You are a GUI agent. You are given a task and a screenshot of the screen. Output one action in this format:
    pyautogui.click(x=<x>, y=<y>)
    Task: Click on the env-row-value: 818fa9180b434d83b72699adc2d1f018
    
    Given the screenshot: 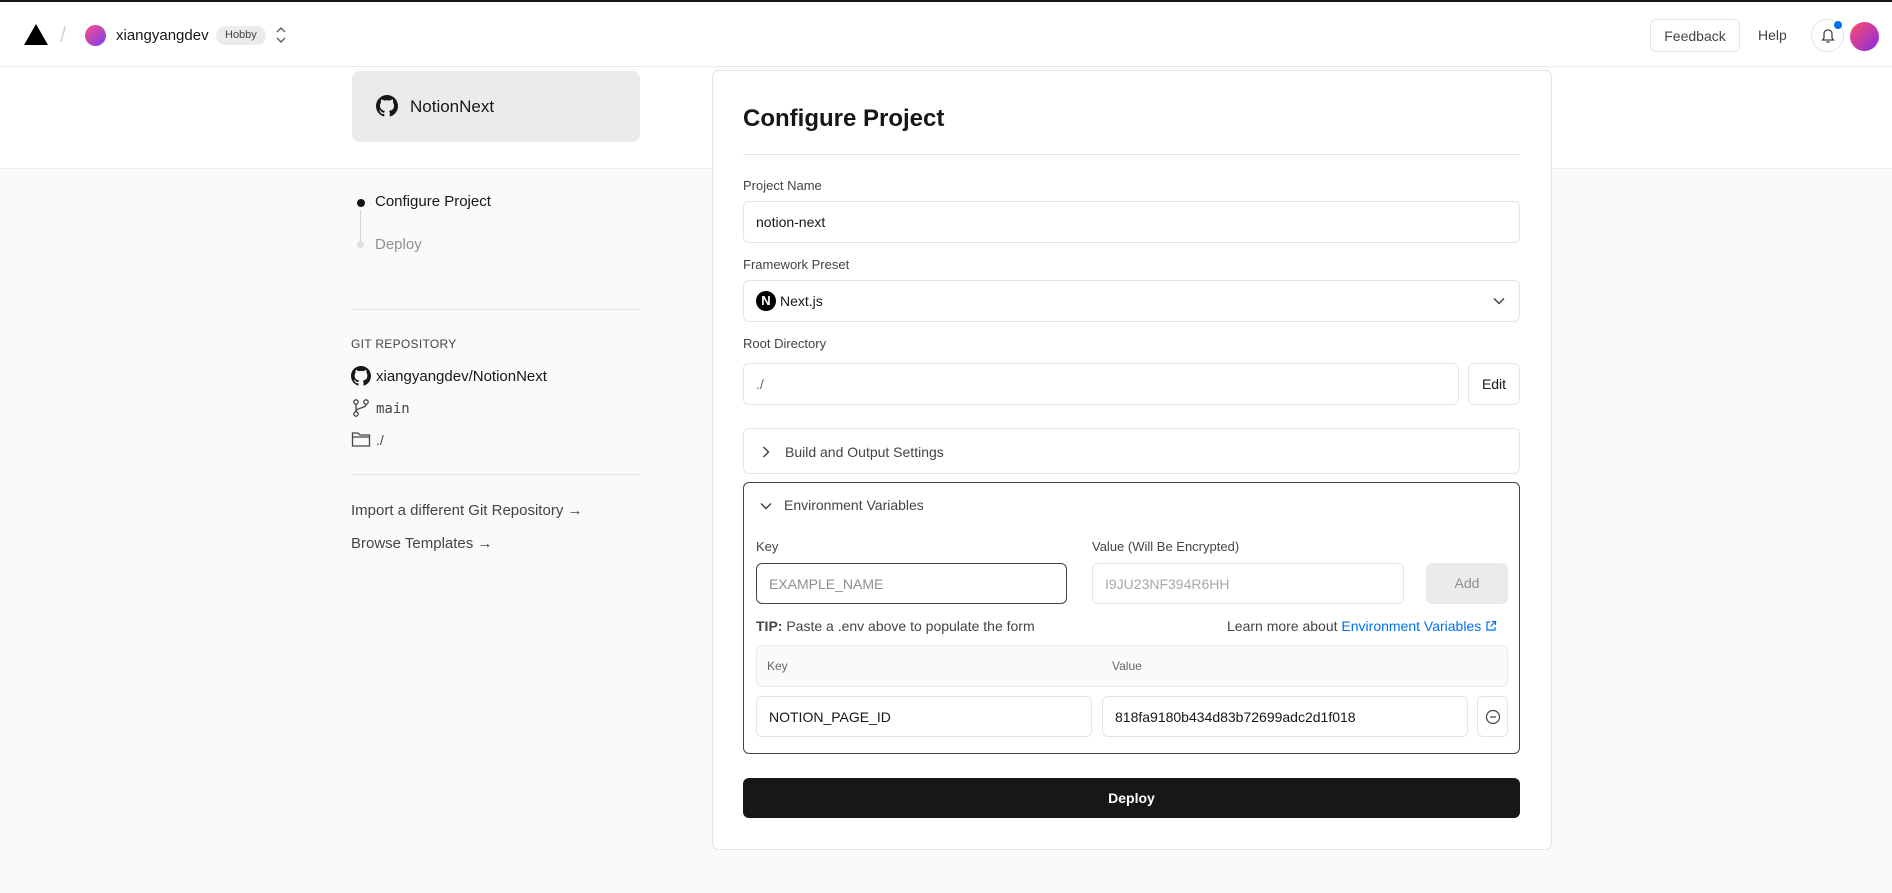 What is the action you would take?
    pyautogui.click(x=1235, y=716)
    